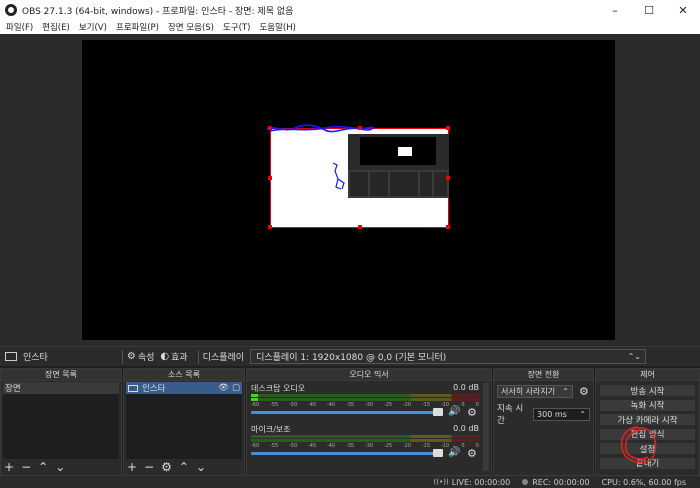  What do you see at coordinates (486, 427) in the screenshot?
I see `mixer-scrollbar` at bounding box center [486, 427].